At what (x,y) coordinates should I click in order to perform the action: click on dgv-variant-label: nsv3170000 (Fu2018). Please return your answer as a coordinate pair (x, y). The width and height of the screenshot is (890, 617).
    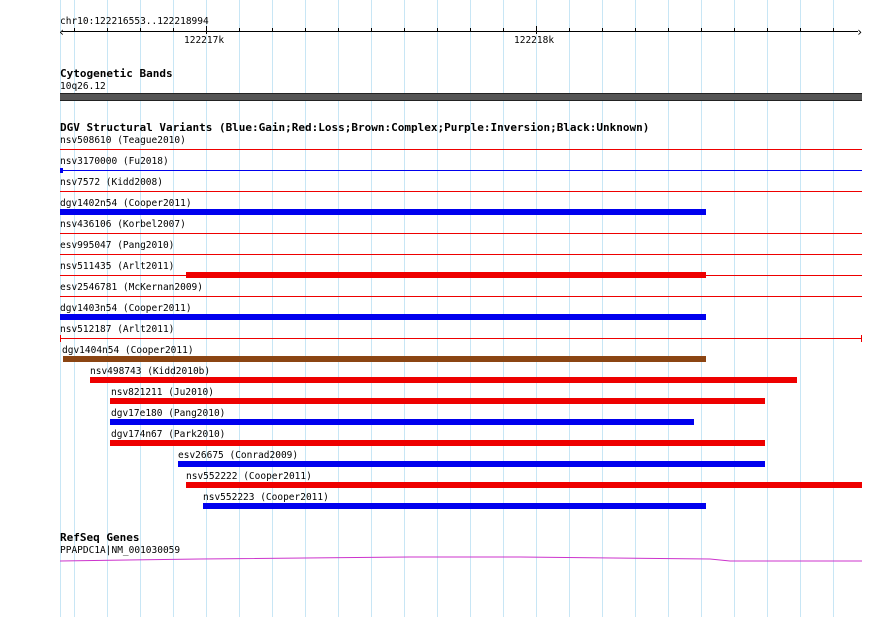
    Looking at the image, I should click on (114, 161).